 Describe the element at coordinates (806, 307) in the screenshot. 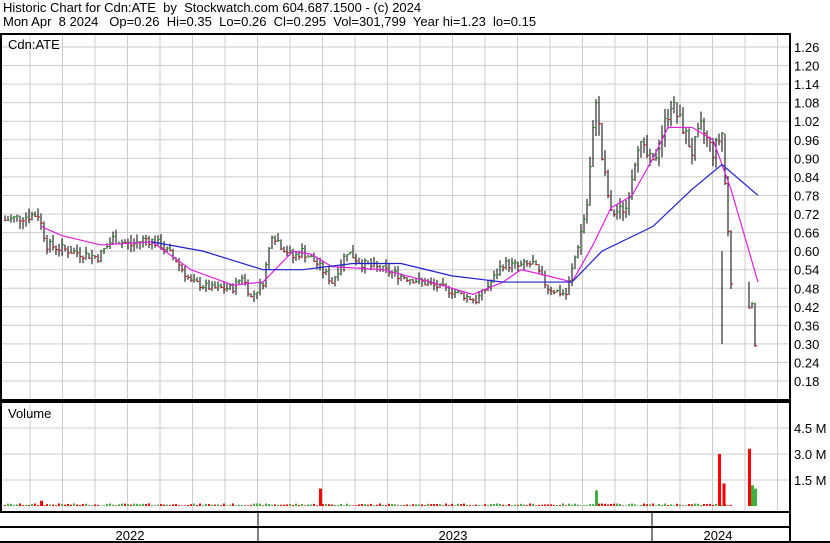

I see `y-tick-label: 0.42` at that location.